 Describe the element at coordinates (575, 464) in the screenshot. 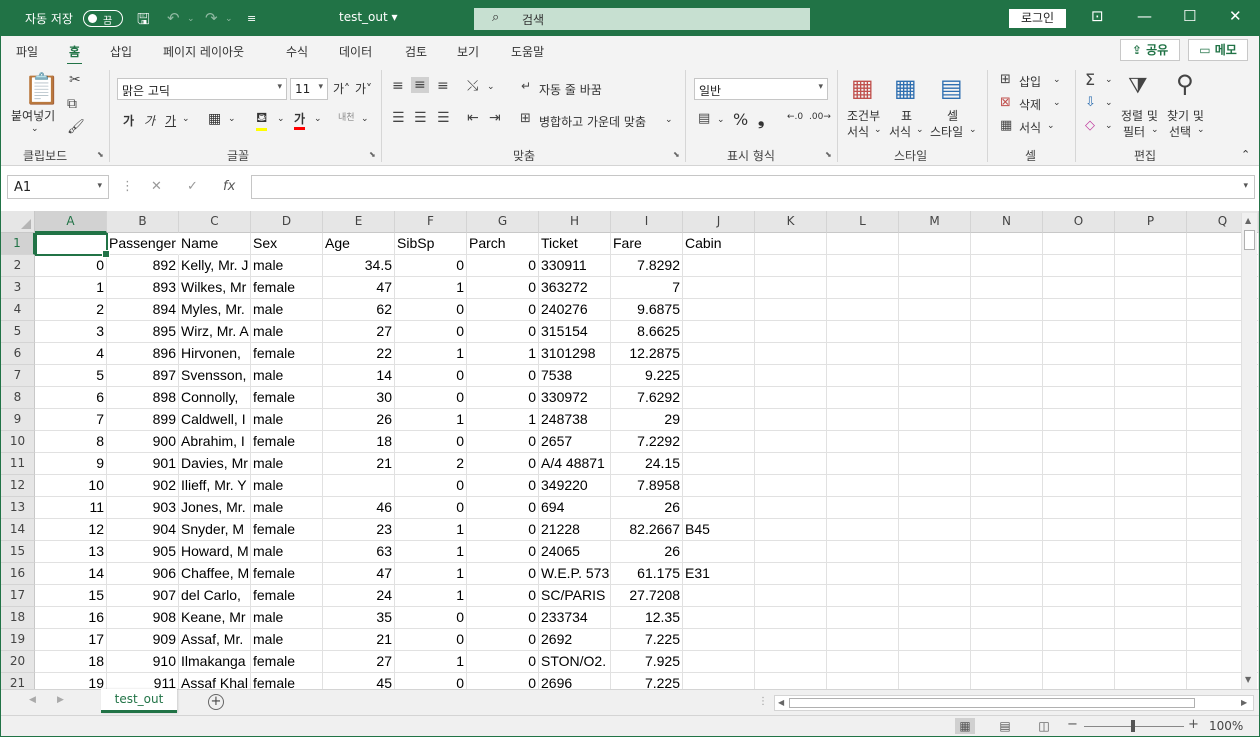

I see `table-cell: A/4 48871` at that location.